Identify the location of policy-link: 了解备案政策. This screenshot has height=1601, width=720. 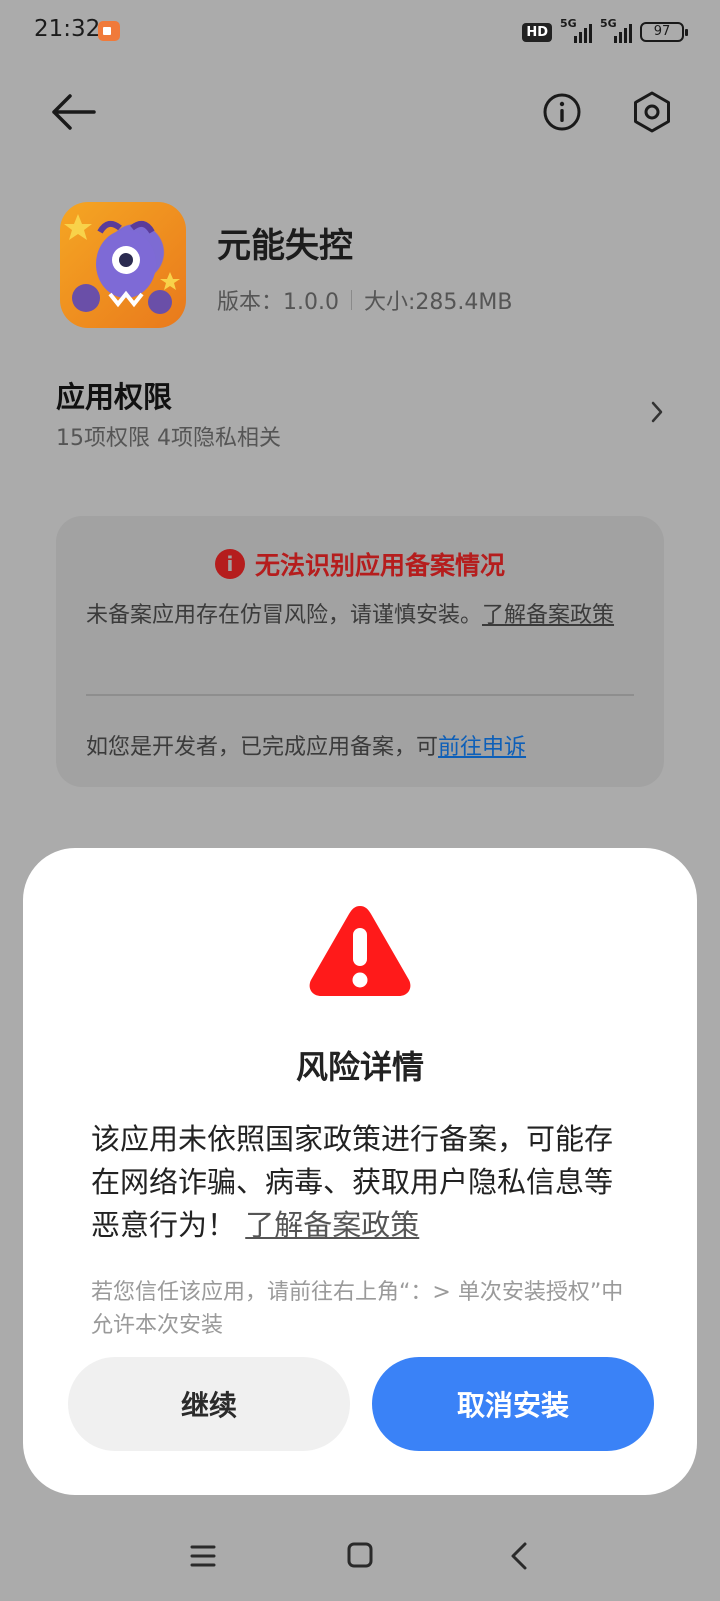
(548, 615).